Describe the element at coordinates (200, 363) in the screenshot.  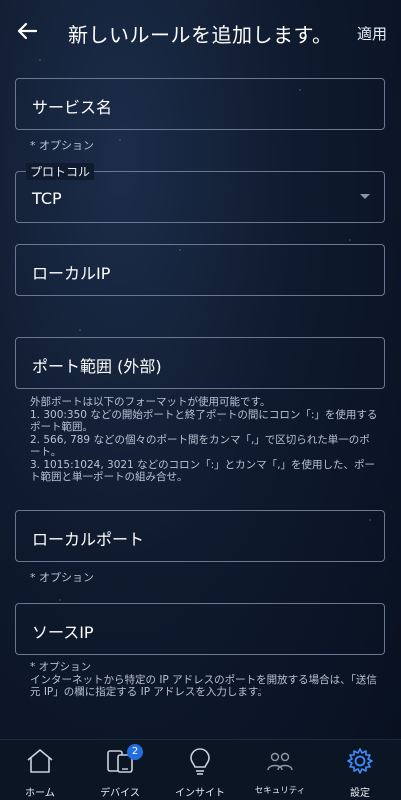
I see `port-range-field: ポート範囲 (外部)` at that location.